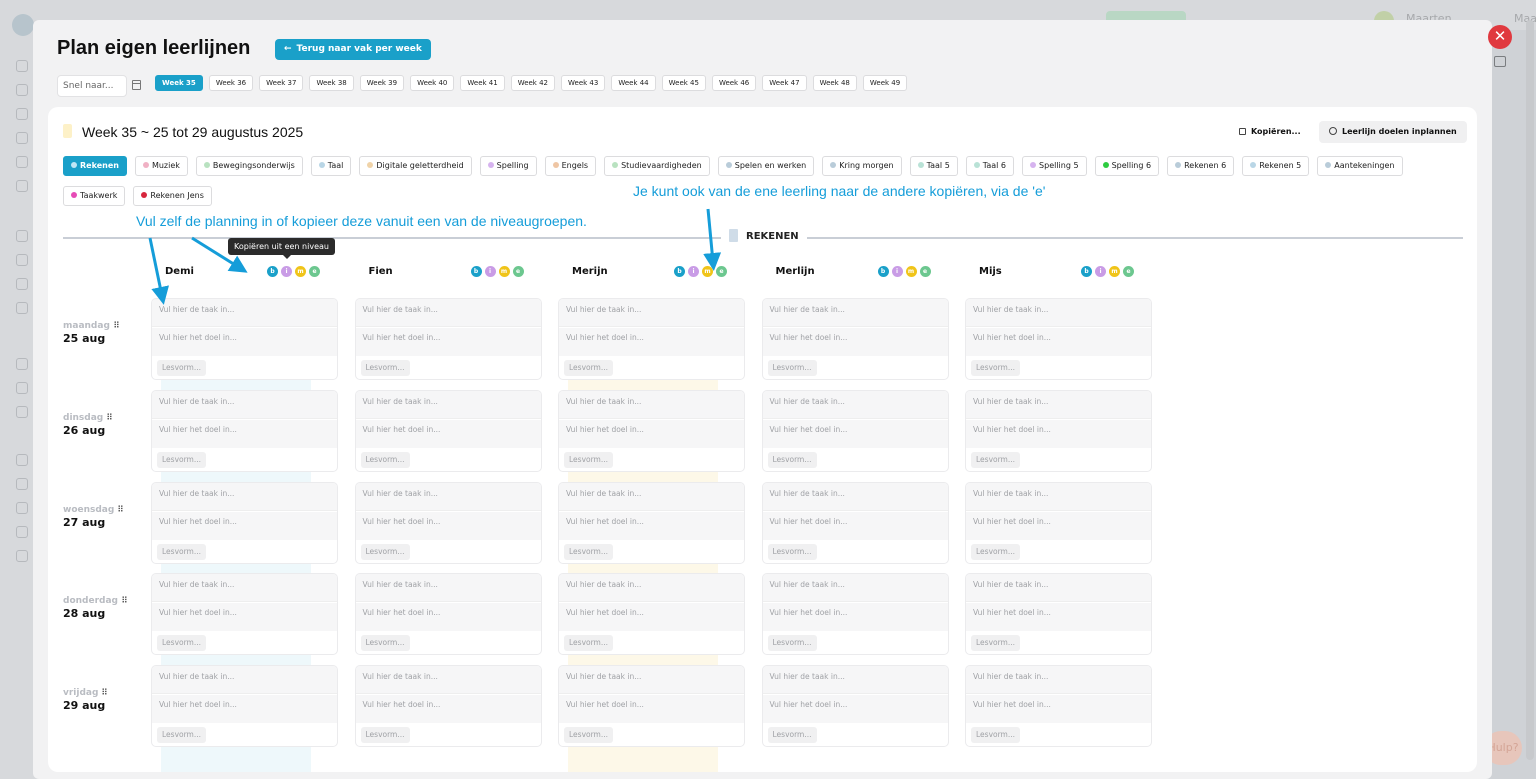 Image resolution: width=1536 pixels, height=779 pixels. Describe the element at coordinates (435, 256) in the screenshot. I see `annotation-arrows` at that location.